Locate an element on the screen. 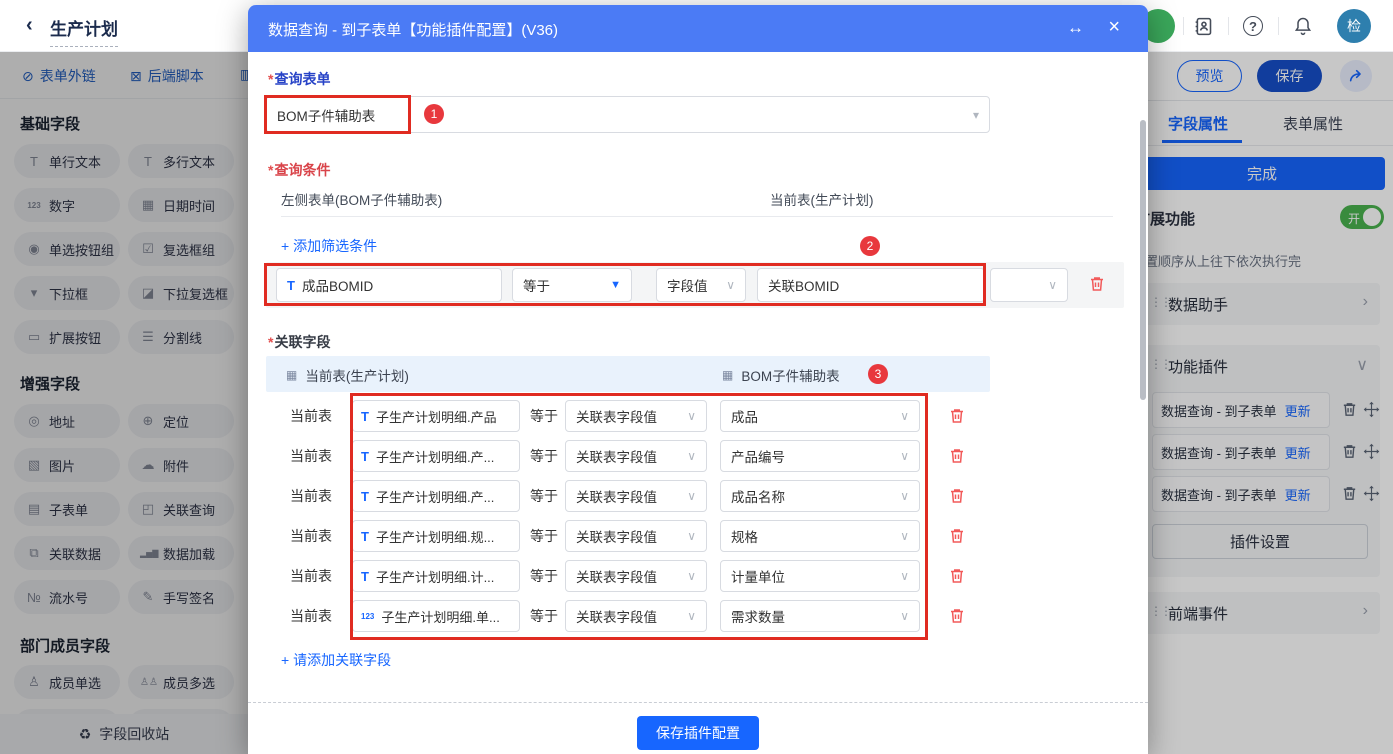  notification-bell-icon is located at coordinates (1303, 26).